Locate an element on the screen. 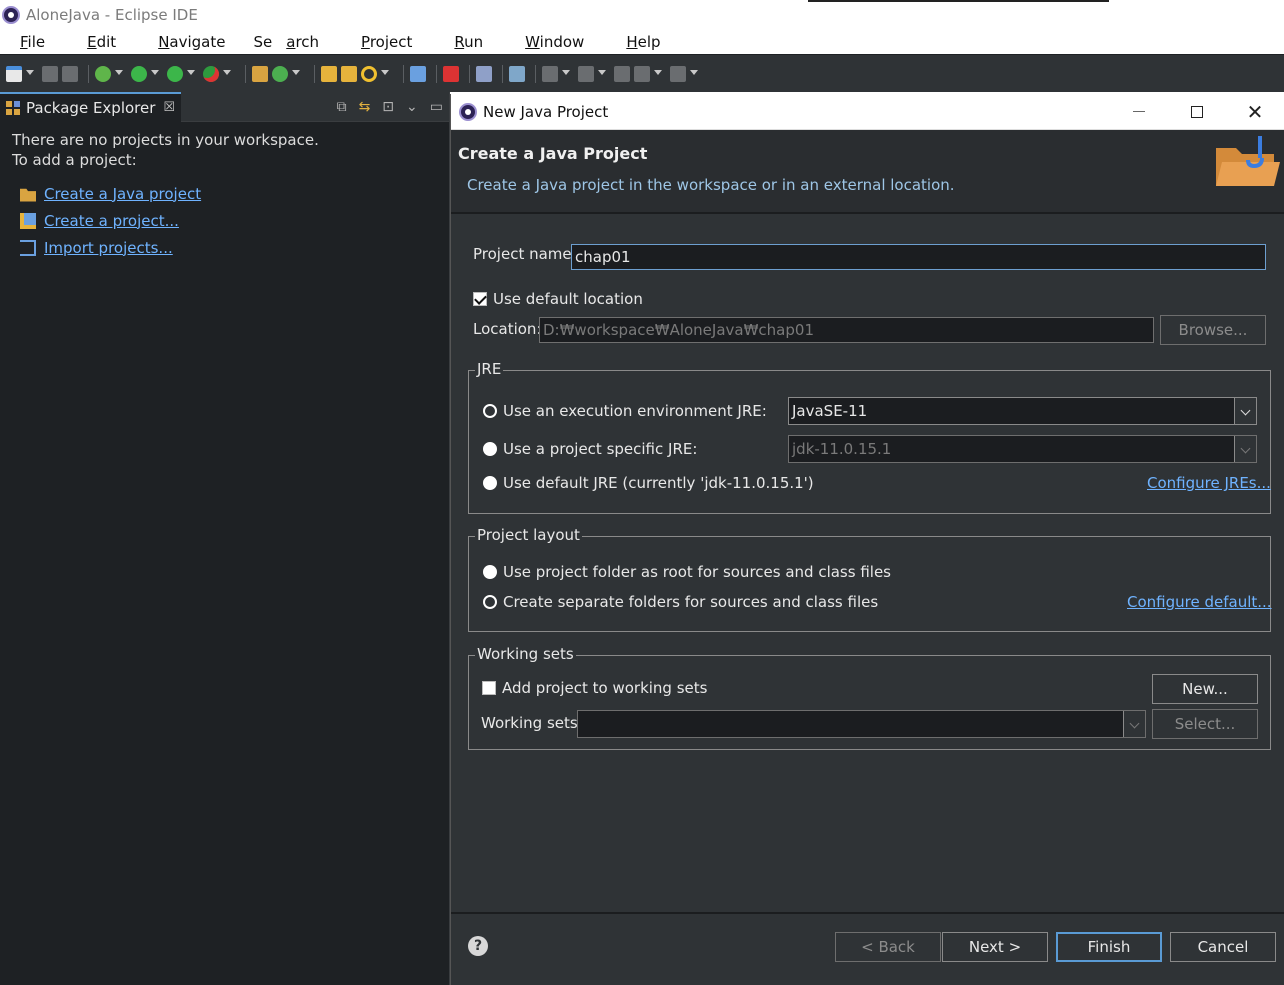 Image resolution: width=1284 pixels, height=985 pixels. default-jre-radio is located at coordinates (490, 483).